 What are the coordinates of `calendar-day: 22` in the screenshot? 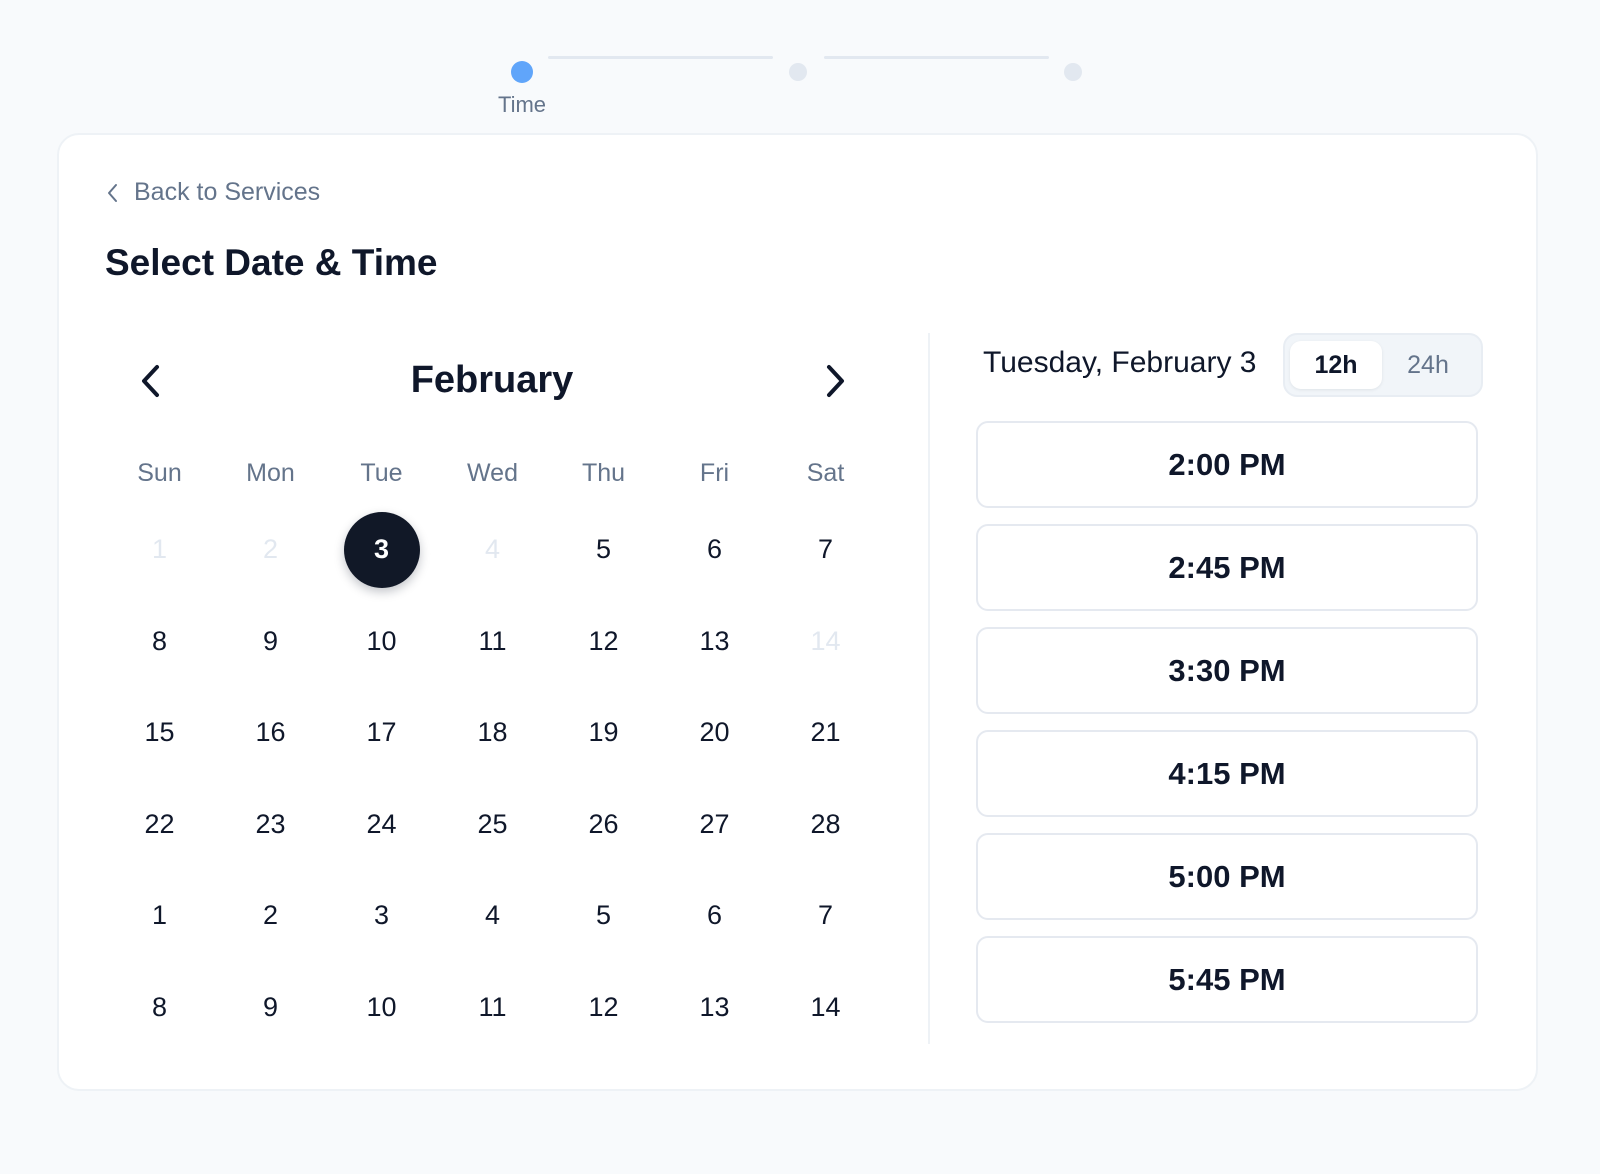 It's located at (159, 825).